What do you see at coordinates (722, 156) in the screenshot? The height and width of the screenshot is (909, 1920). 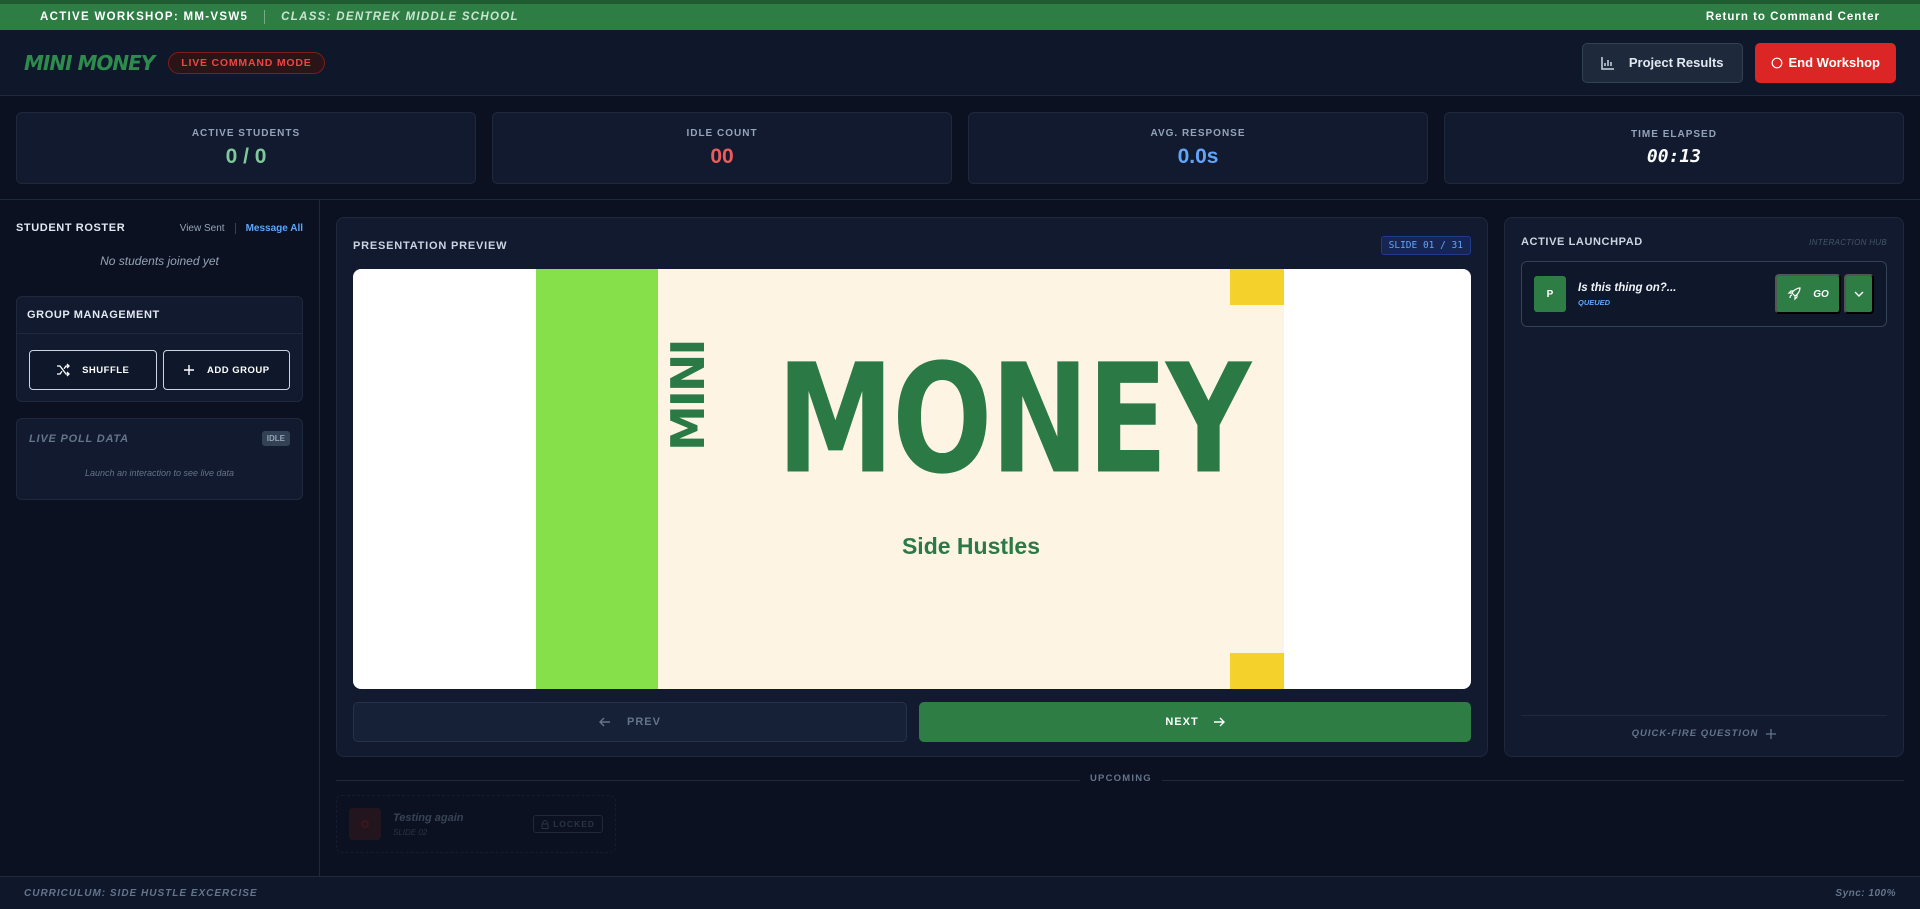 I see `stat-value: 00` at bounding box center [722, 156].